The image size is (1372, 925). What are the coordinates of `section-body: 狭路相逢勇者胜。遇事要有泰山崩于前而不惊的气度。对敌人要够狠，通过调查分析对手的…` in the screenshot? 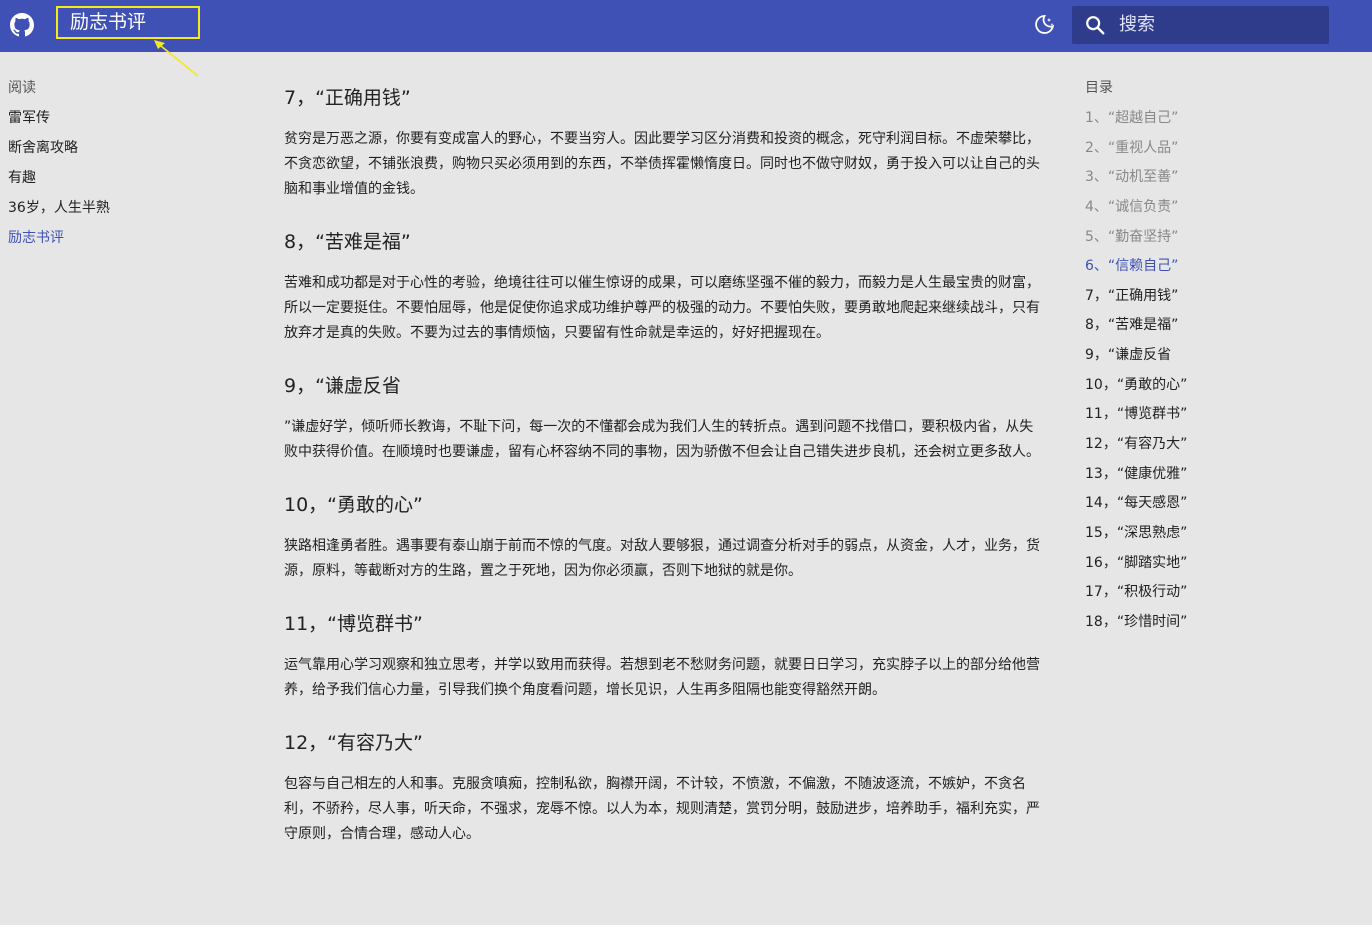 It's located at (662, 558).